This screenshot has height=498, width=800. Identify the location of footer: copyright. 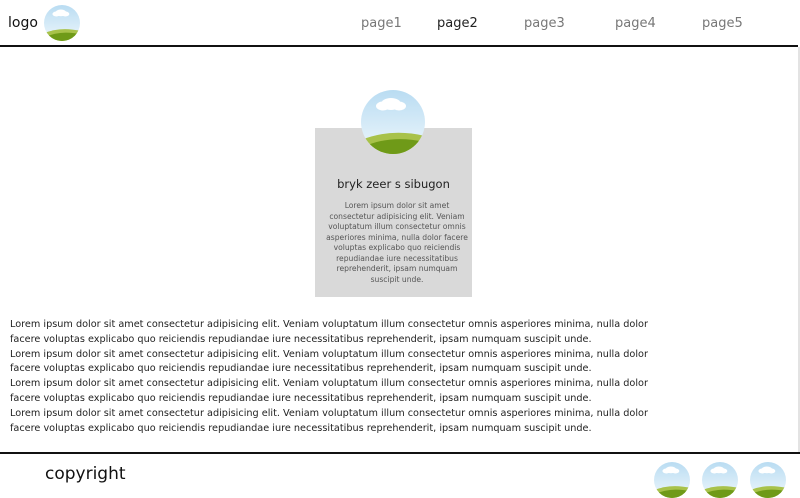
(400, 474).